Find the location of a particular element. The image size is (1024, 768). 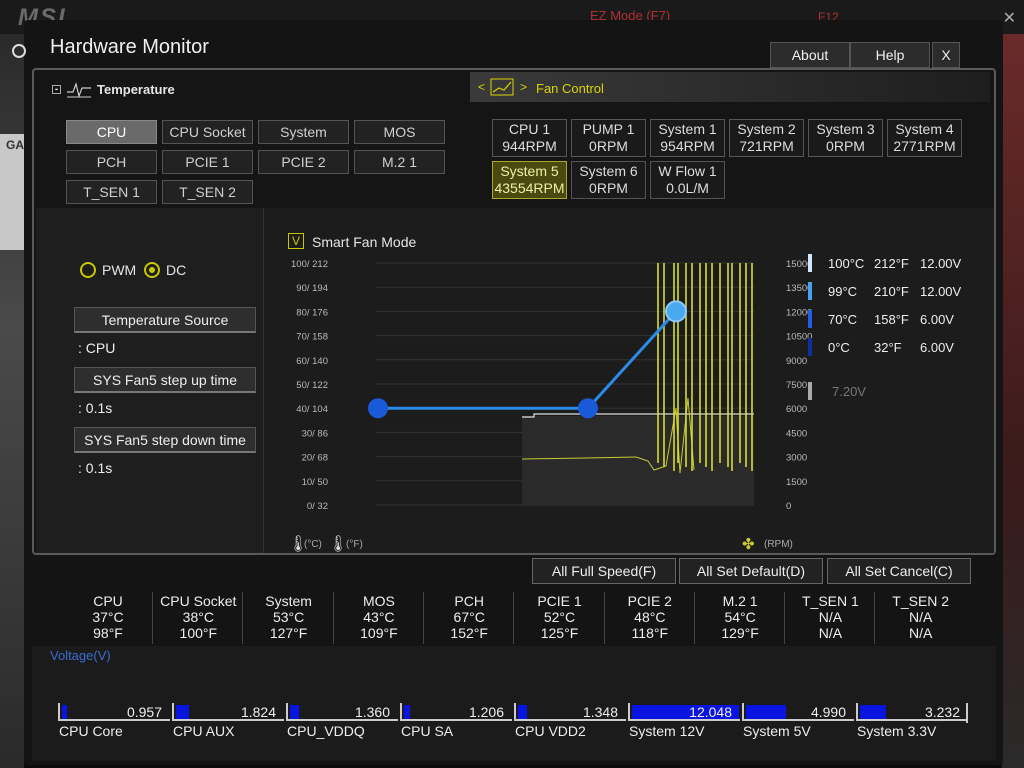

chevron-left-icon: < is located at coordinates (481, 87).